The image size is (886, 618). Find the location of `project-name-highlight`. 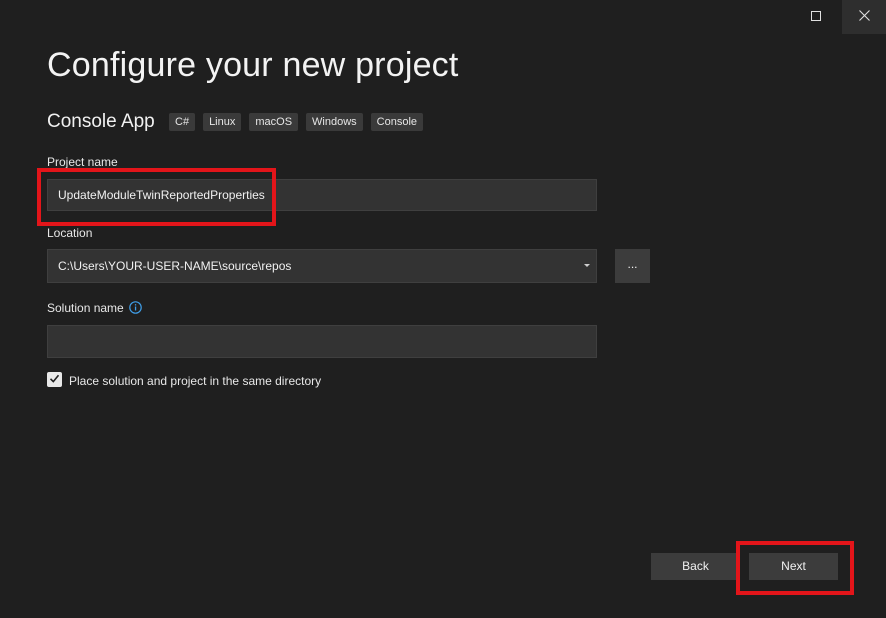

project-name-highlight is located at coordinates (156, 197).